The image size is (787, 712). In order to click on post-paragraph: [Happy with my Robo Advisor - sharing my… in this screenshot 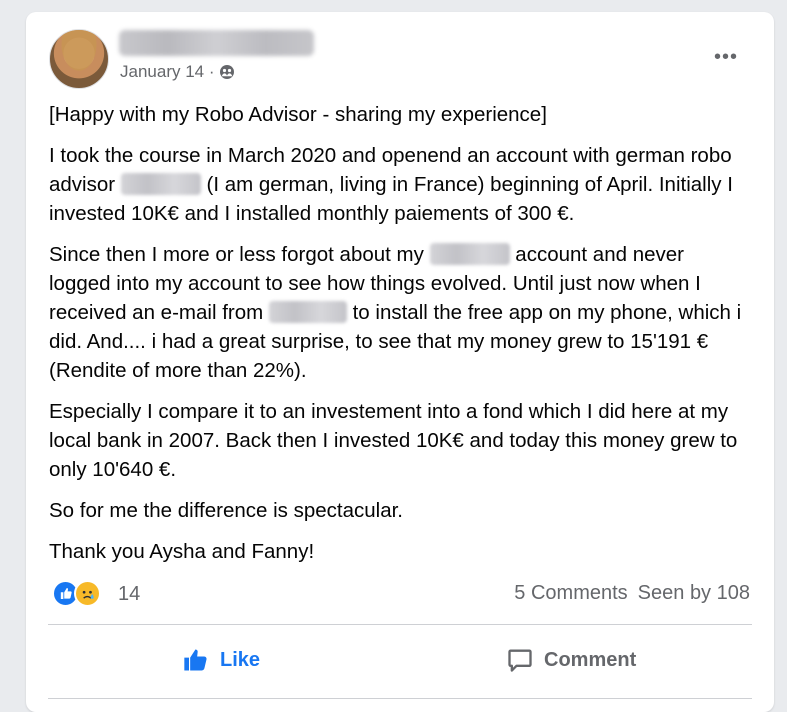, I will do `click(399, 114)`.